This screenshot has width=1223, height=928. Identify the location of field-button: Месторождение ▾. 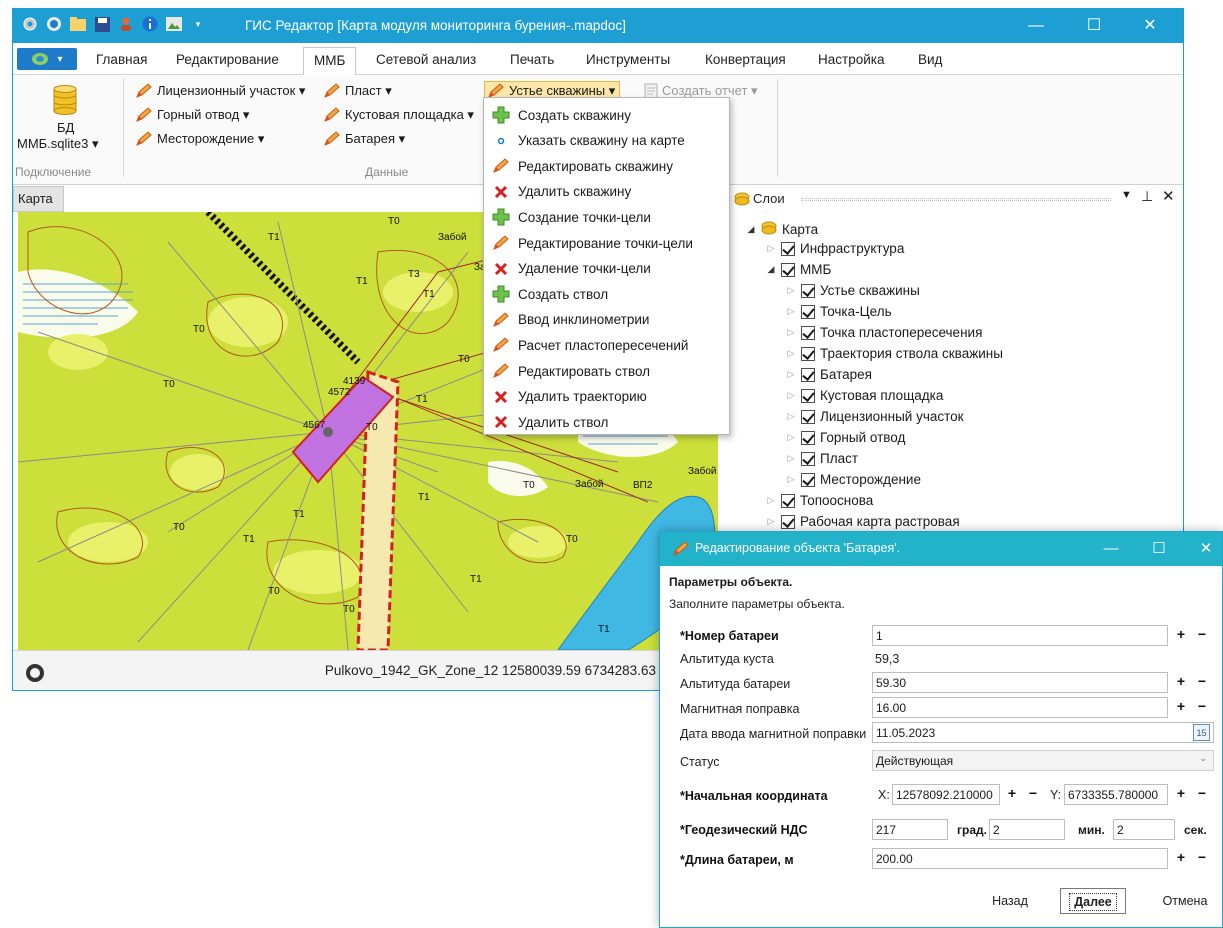
(199, 139).